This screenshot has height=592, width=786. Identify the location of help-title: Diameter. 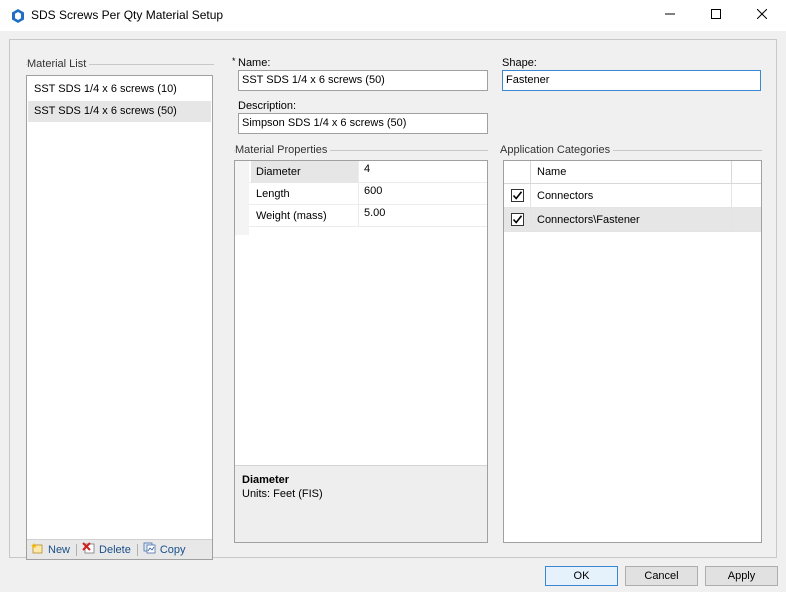
(266, 480).